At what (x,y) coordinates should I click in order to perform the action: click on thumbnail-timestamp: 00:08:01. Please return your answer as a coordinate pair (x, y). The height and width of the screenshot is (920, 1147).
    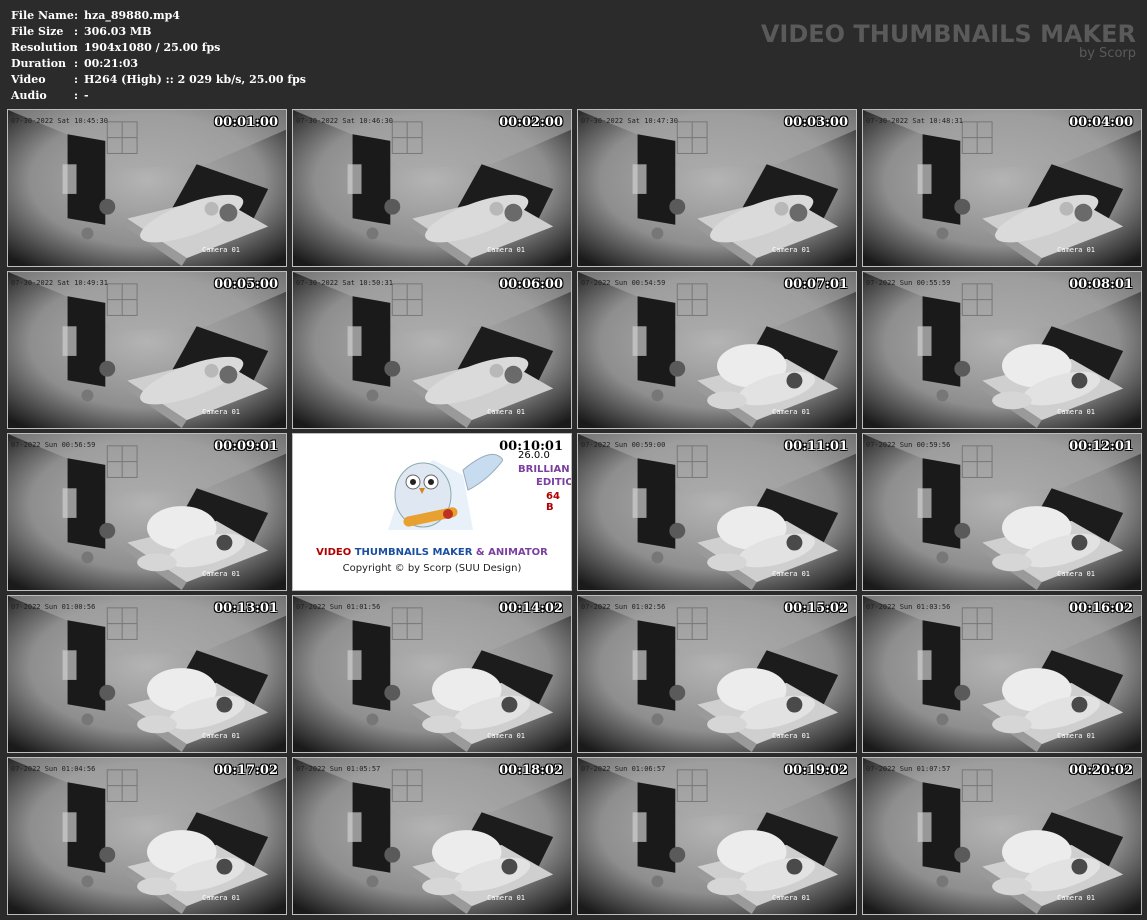
    Looking at the image, I should click on (1101, 284).